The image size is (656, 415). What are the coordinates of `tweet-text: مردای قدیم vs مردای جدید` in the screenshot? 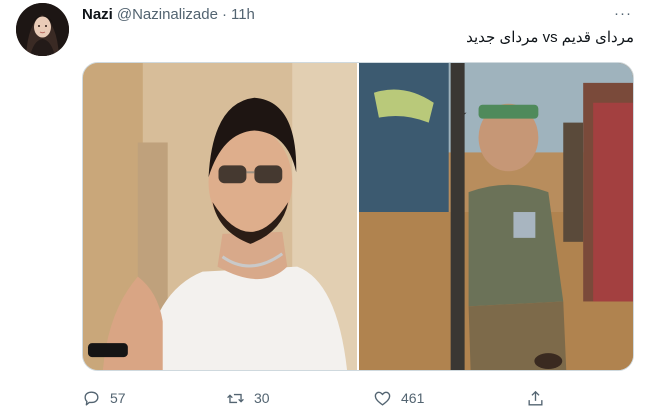 It's located at (550, 37).